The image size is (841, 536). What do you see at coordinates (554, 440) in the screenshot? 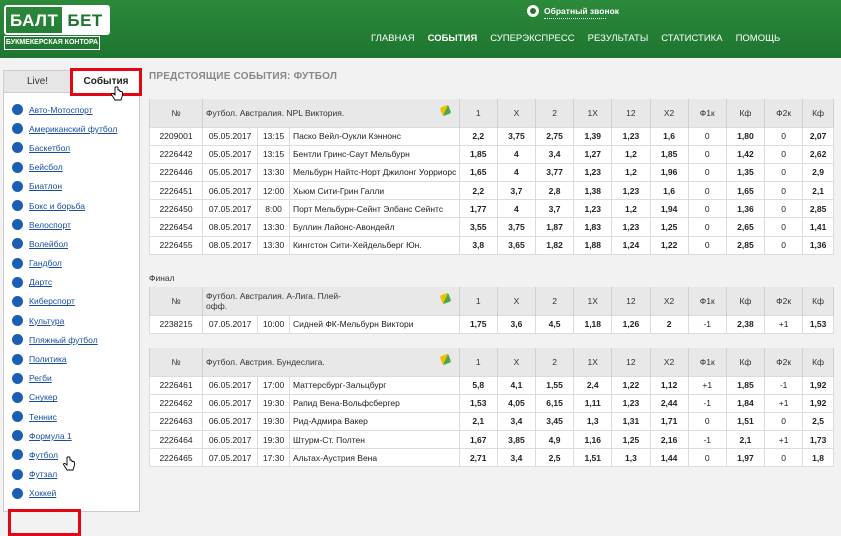
I see `odd-2: 4,9` at bounding box center [554, 440].